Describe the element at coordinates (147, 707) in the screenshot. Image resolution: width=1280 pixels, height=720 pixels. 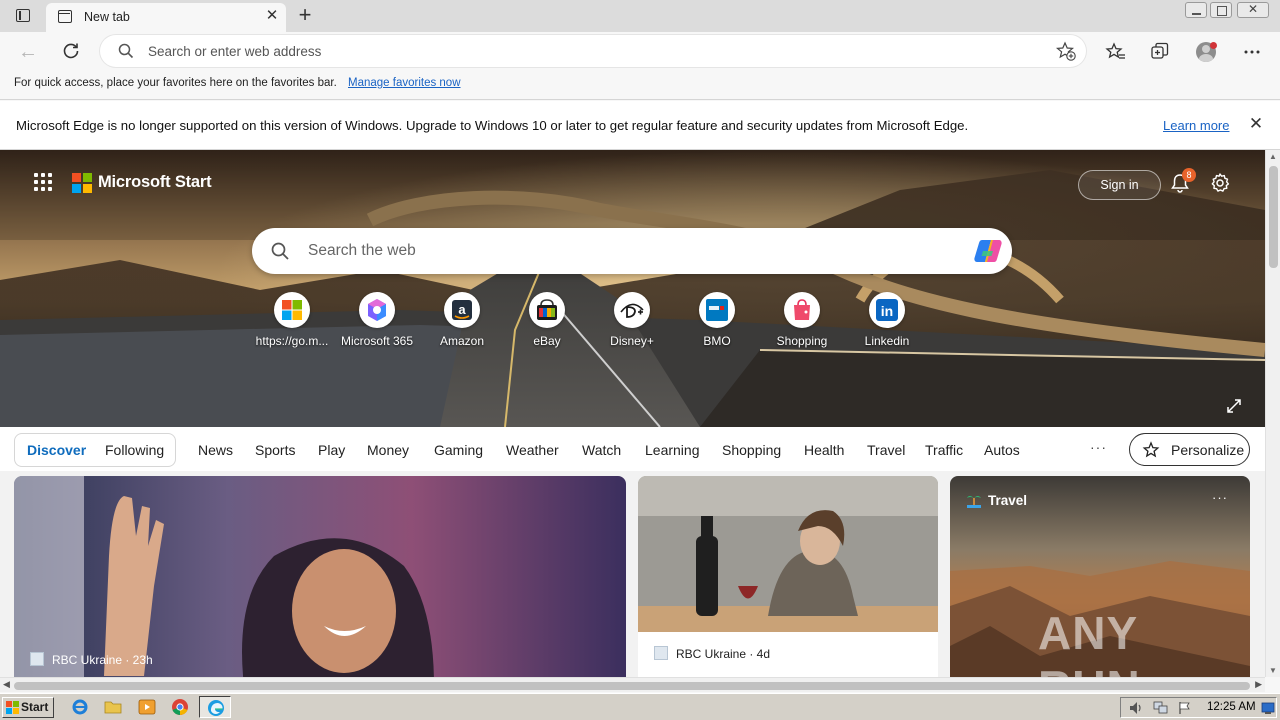
I see `media-player-icon` at that location.